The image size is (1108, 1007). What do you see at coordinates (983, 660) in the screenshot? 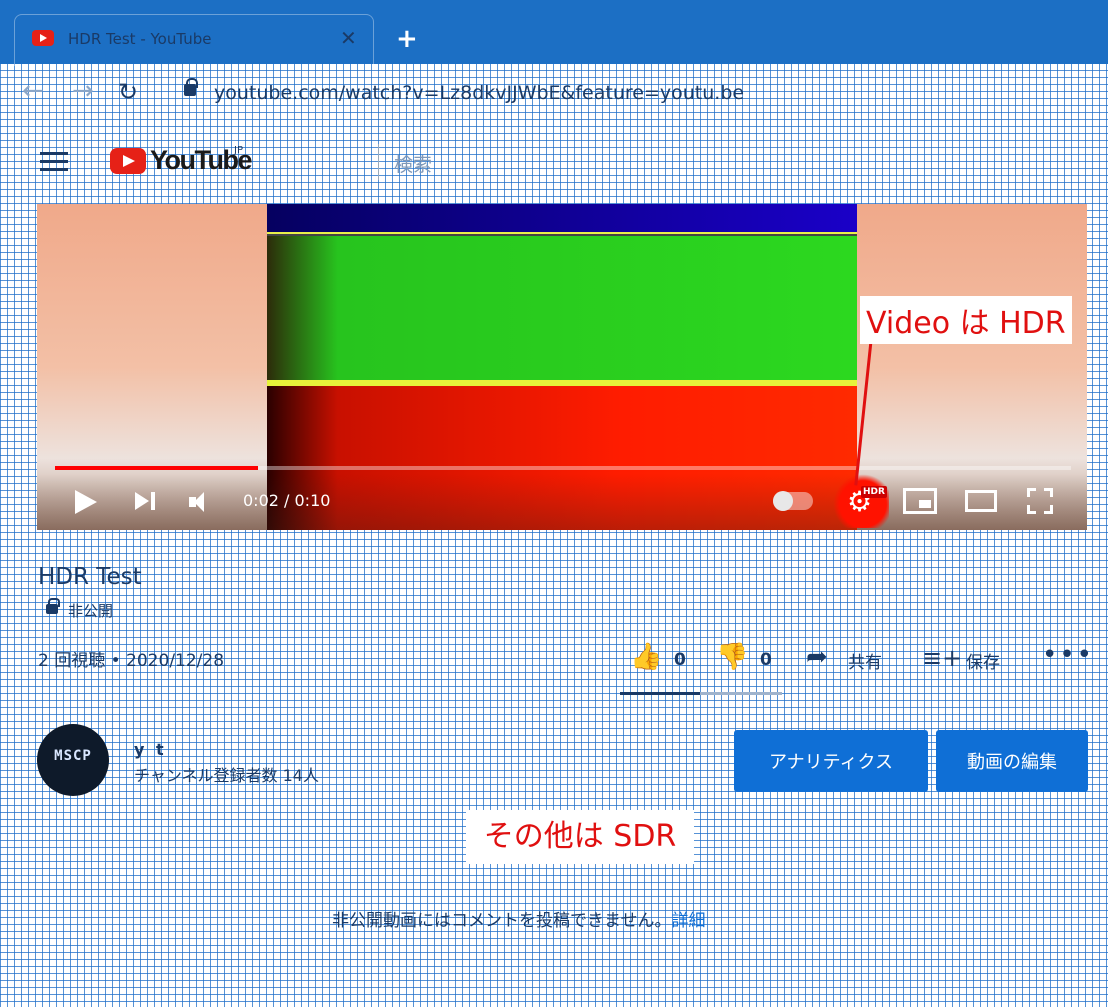
I see `save-button: 保存` at bounding box center [983, 660].